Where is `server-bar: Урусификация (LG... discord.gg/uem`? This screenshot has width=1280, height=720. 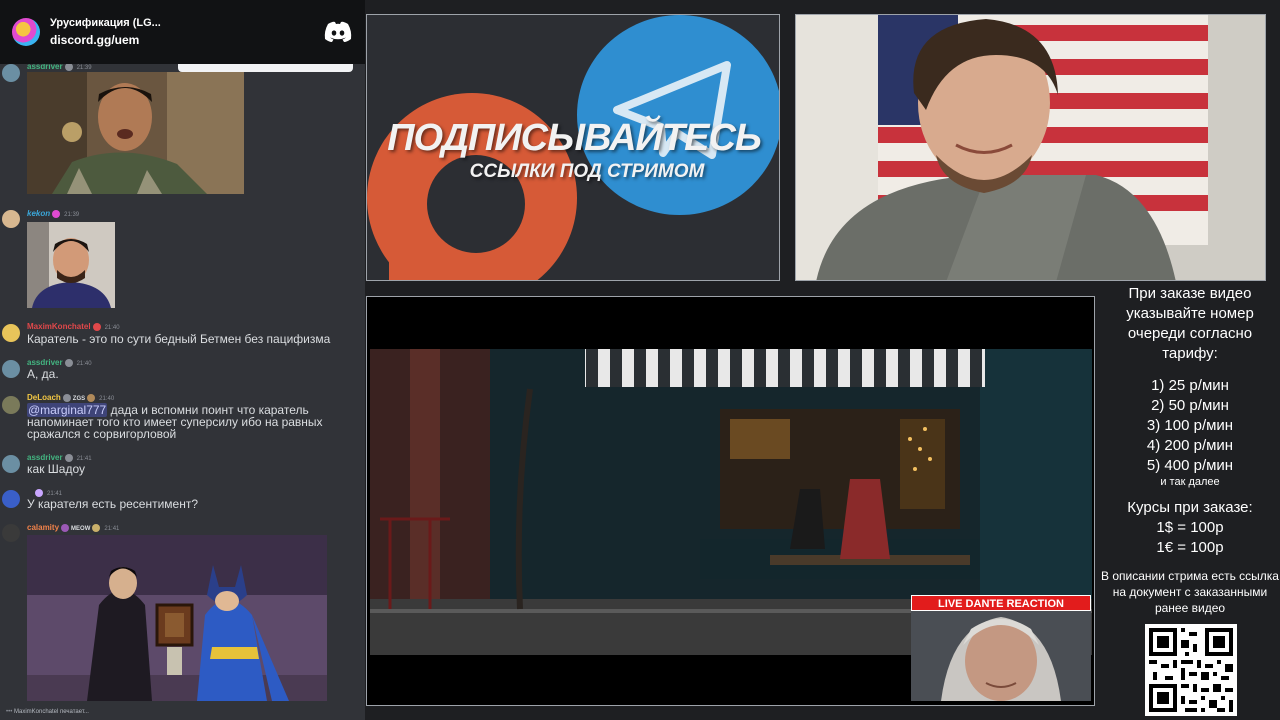 server-bar: Урусификация (LG... discord.gg/uem is located at coordinates (182, 32).